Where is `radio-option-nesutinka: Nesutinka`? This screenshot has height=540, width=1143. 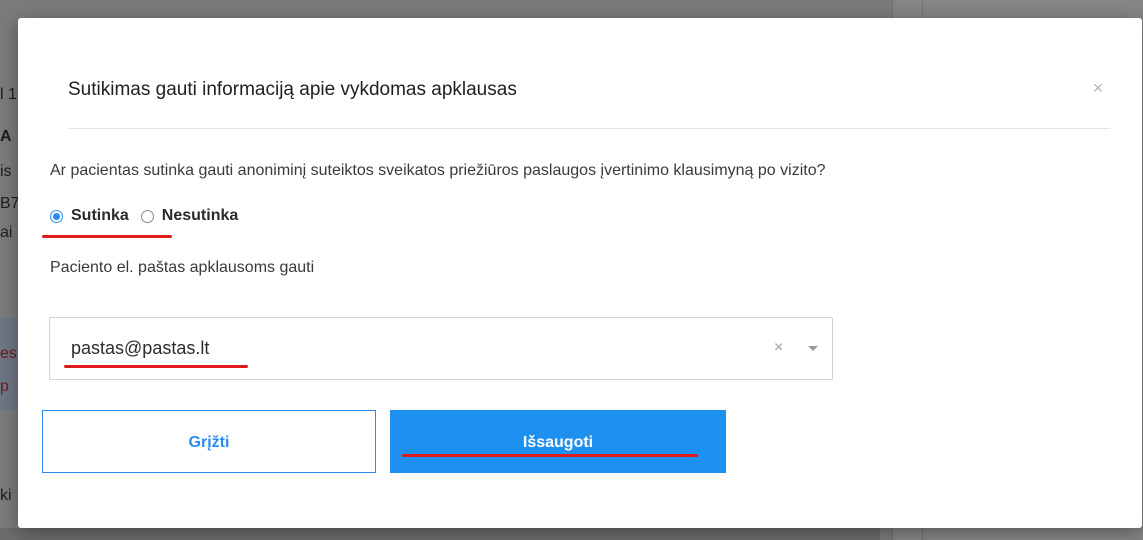 radio-option-nesutinka: Nesutinka is located at coordinates (189, 216).